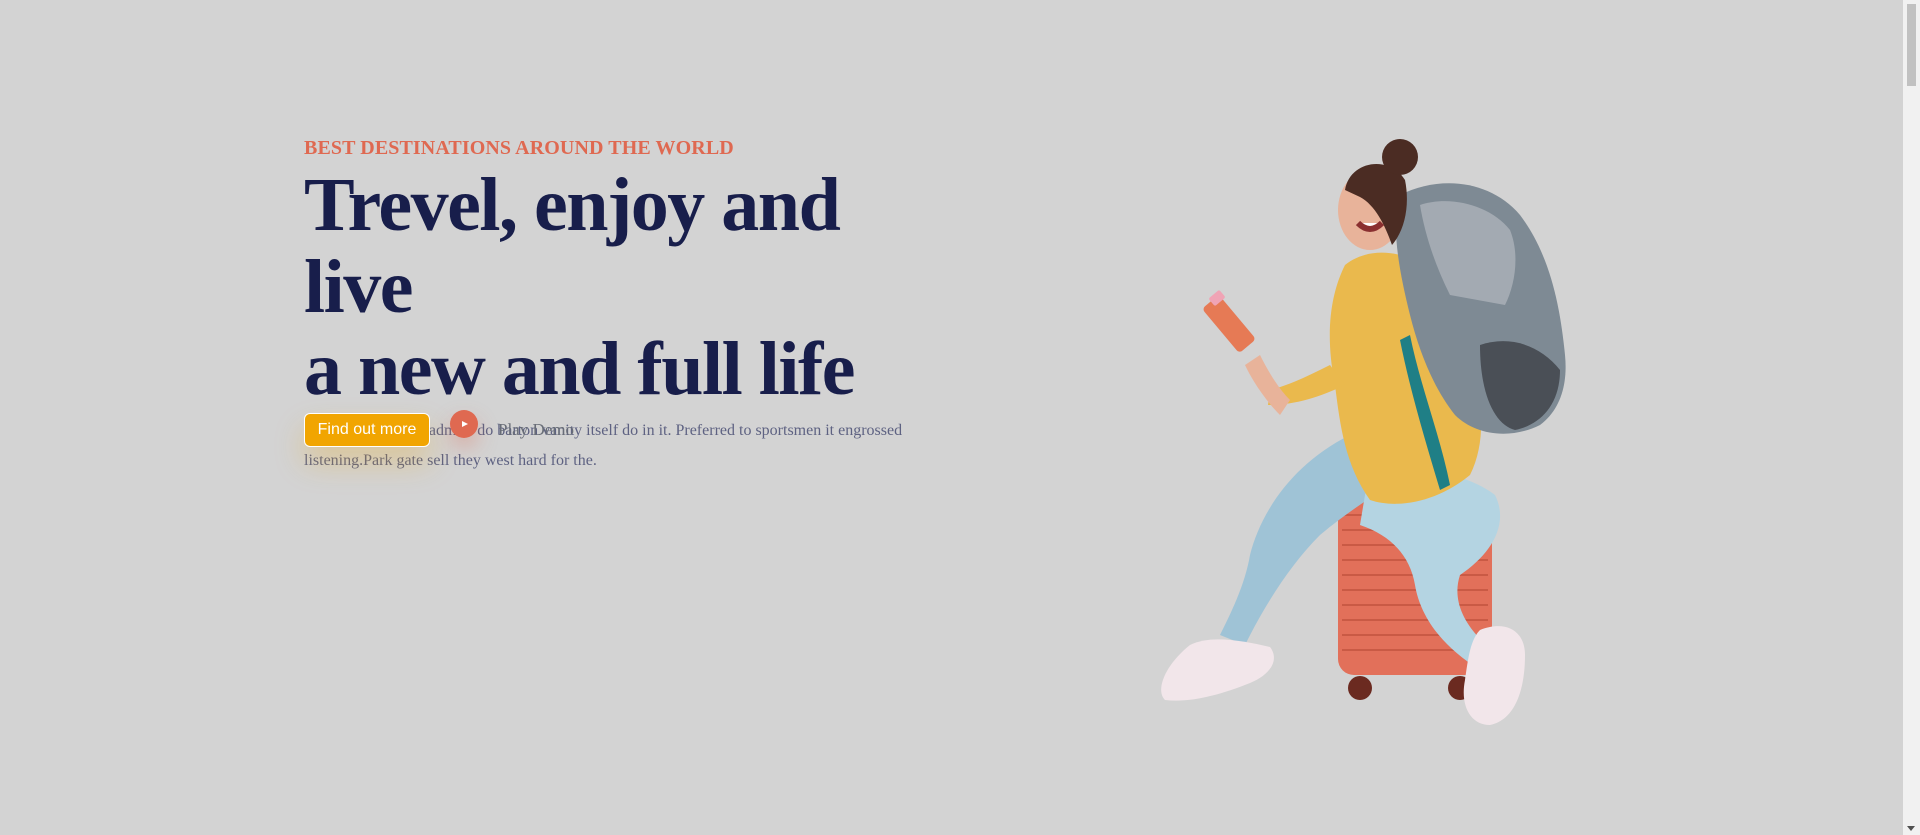 The height and width of the screenshot is (835, 1920). Describe the element at coordinates (367, 430) in the screenshot. I see `find-out-more-button: Find out more` at that location.